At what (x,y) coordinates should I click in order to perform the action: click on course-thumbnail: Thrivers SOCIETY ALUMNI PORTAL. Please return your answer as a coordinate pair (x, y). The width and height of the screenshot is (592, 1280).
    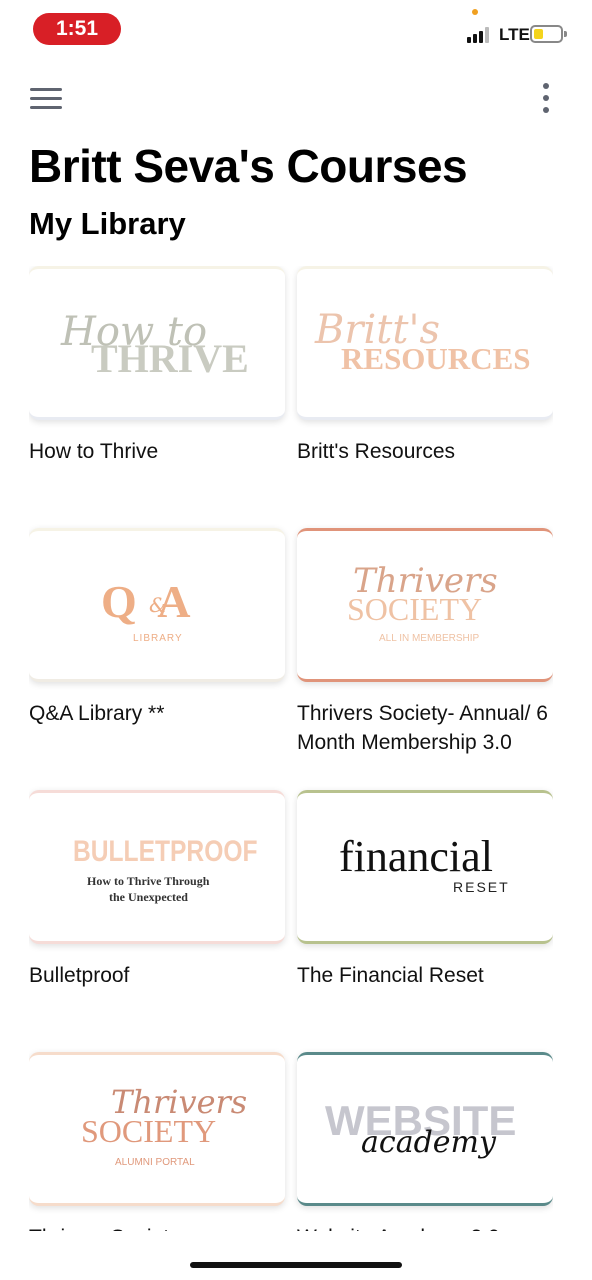
    Looking at the image, I should click on (157, 1129).